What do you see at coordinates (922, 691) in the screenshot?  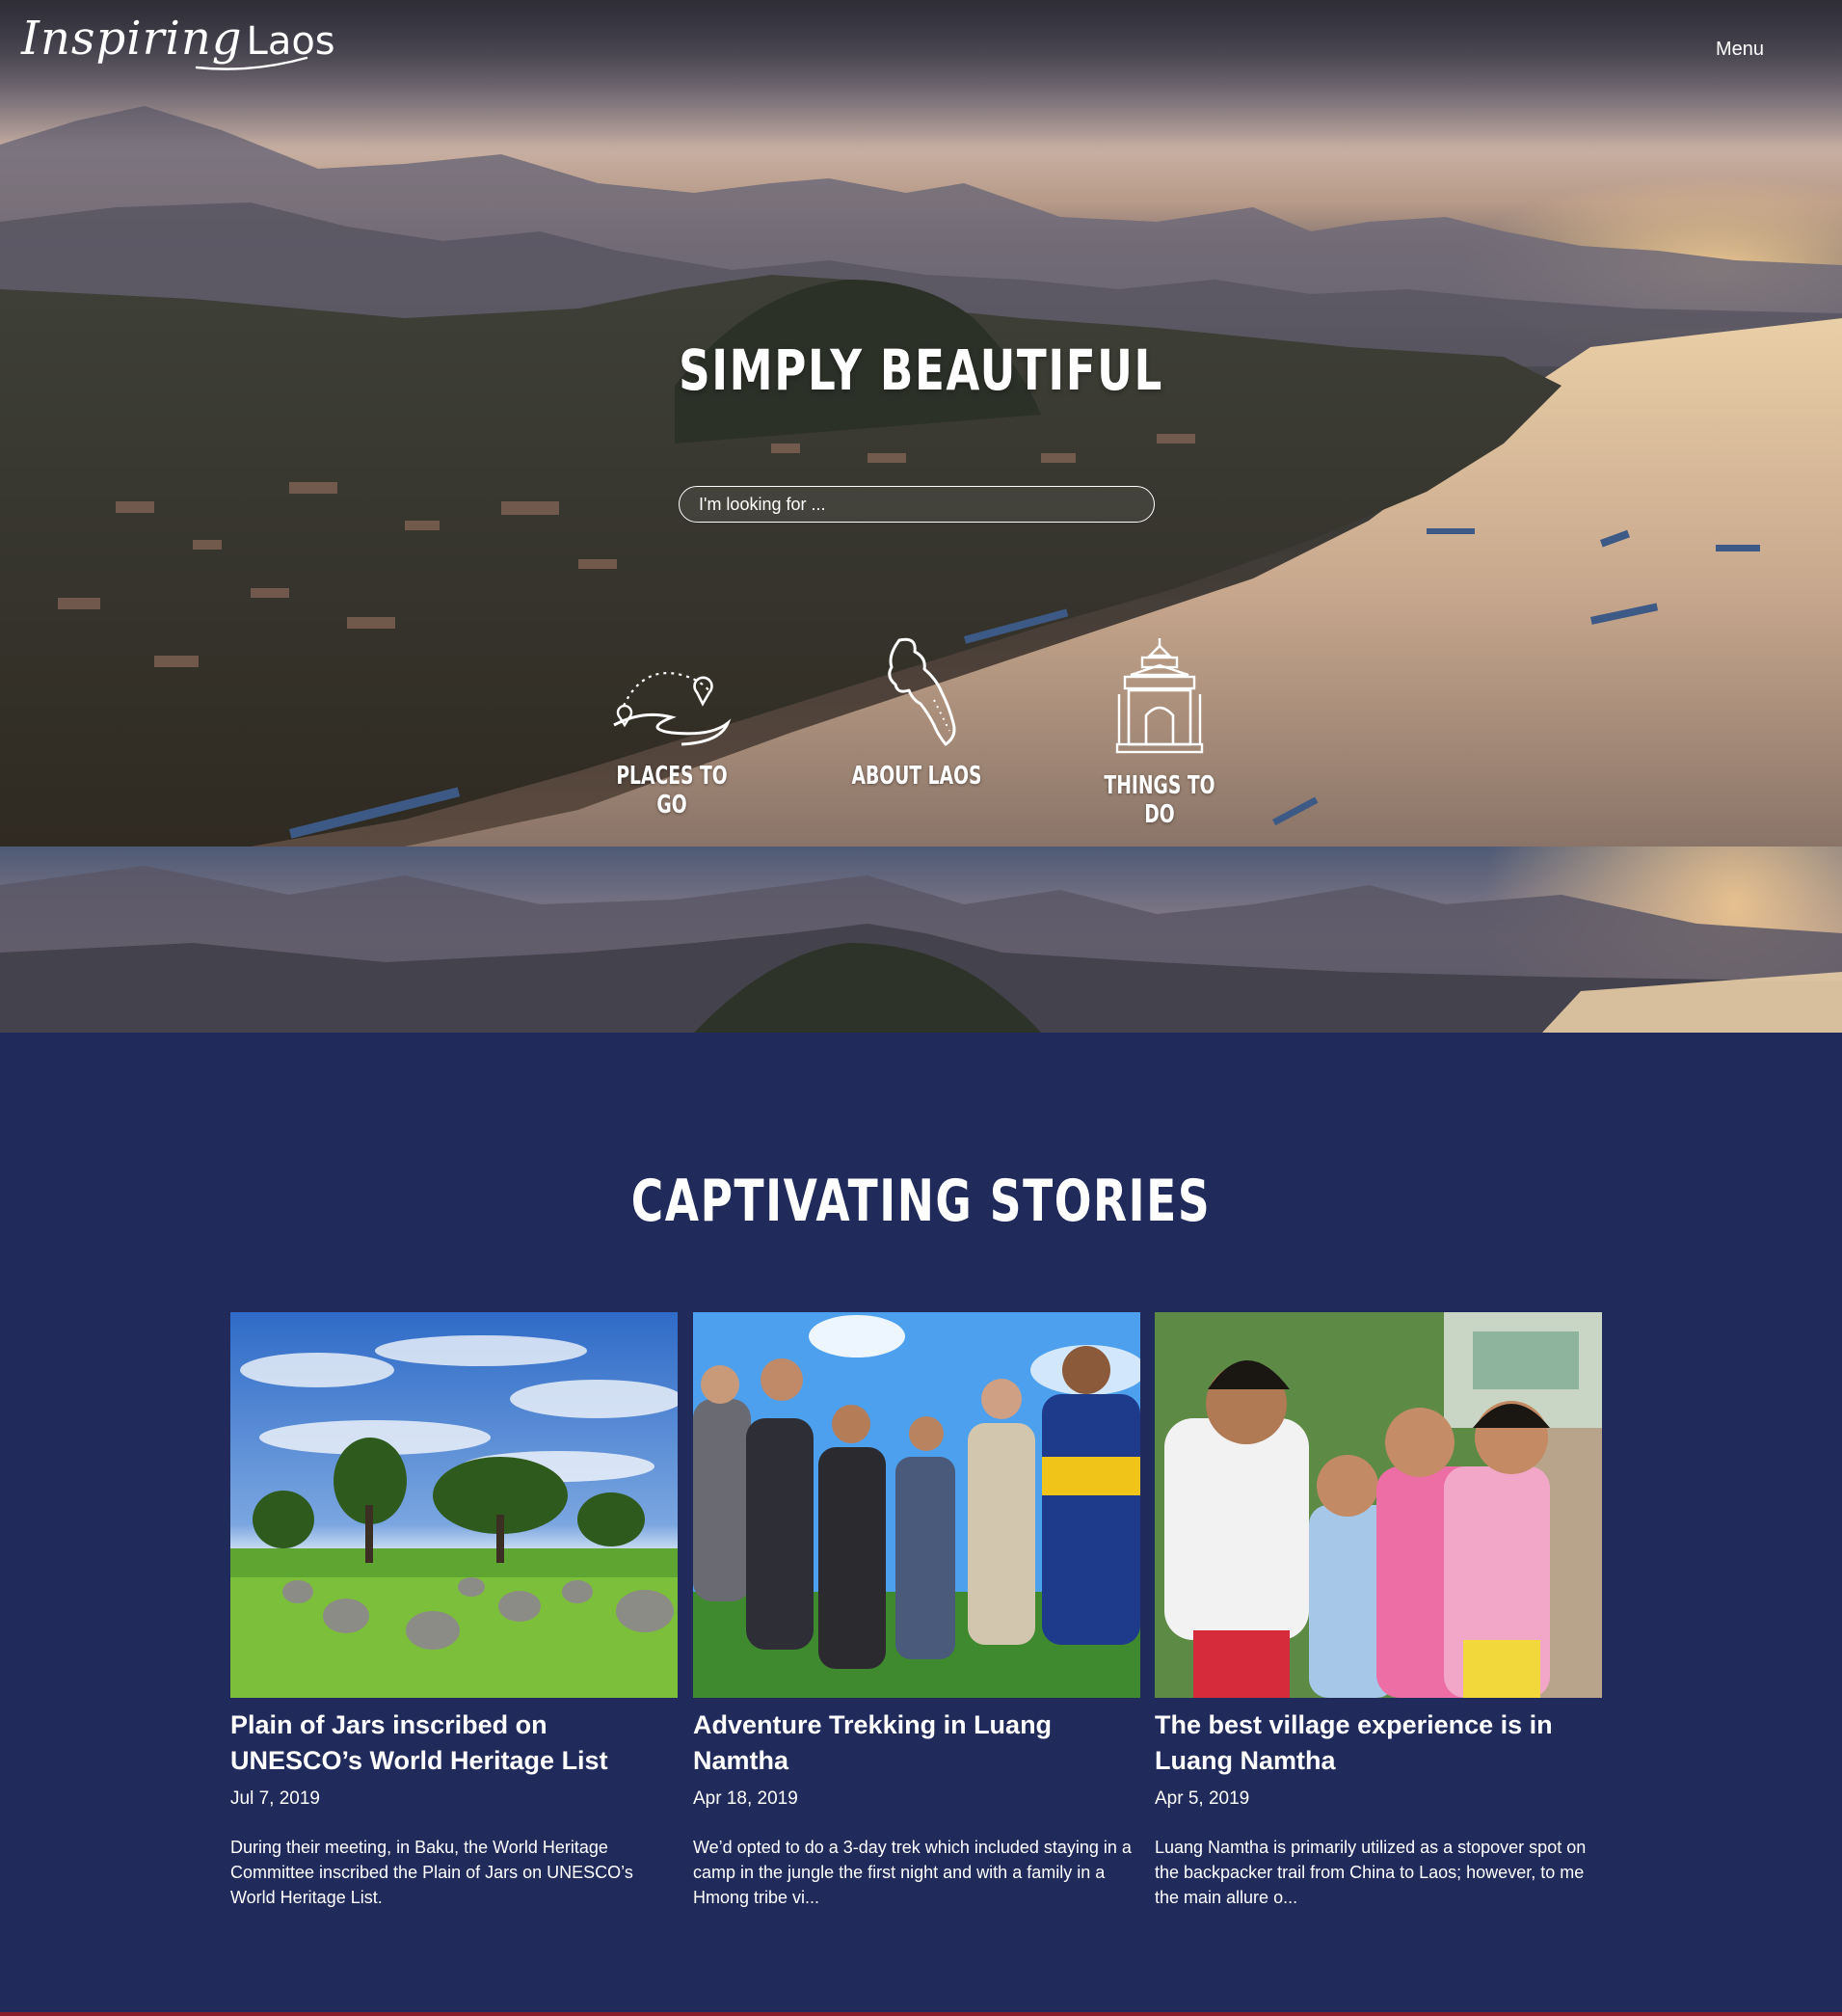 I see `laos-map-icon` at bounding box center [922, 691].